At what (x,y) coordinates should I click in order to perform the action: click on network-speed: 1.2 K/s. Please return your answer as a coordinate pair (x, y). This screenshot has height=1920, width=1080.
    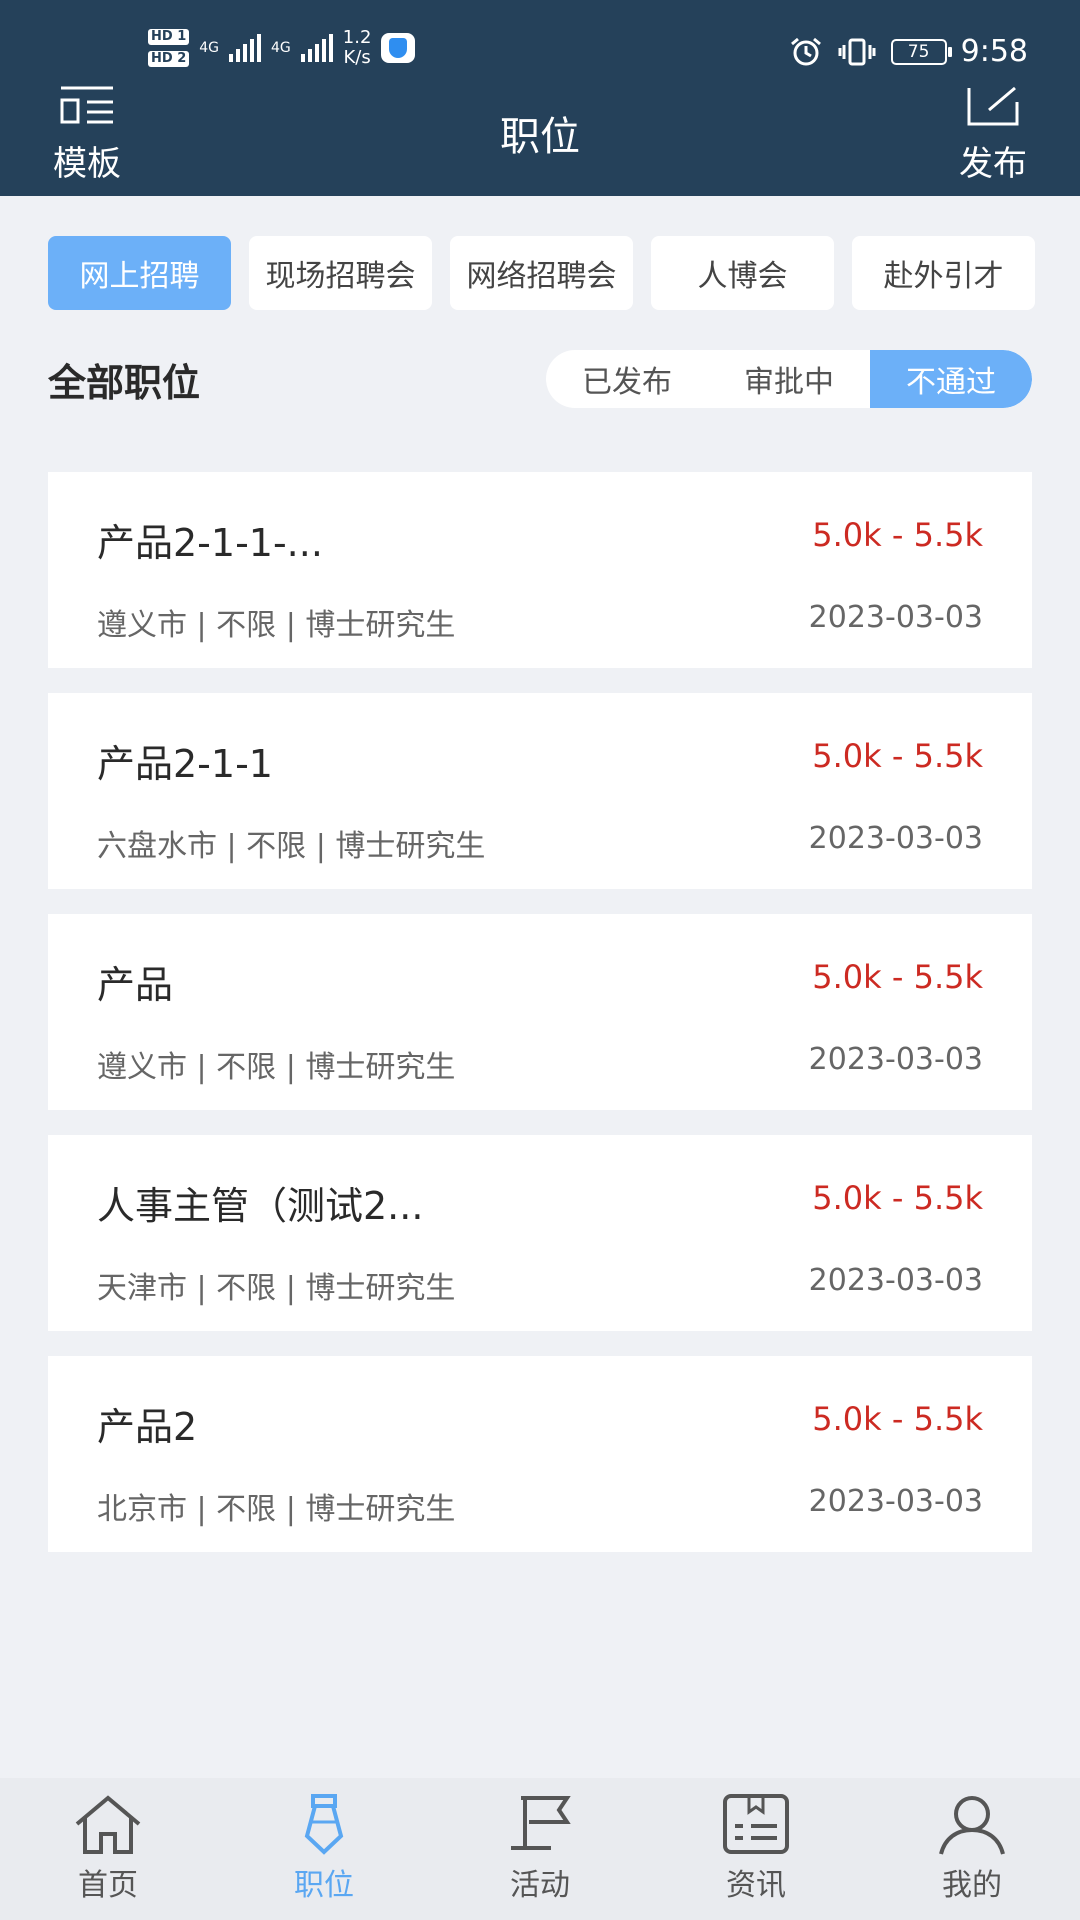
    Looking at the image, I should click on (357, 48).